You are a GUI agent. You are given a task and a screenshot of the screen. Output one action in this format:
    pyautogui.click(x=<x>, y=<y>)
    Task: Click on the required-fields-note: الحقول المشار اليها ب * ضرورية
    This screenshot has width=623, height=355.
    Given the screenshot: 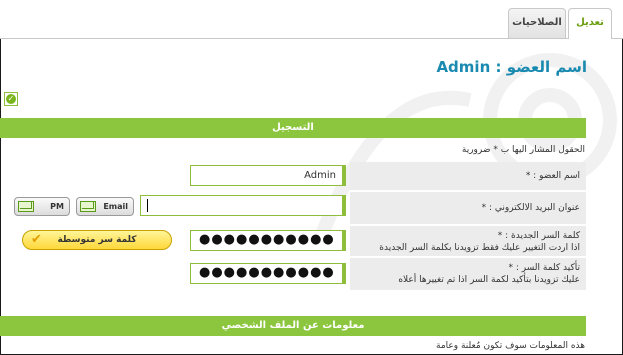 What is the action you would take?
    pyautogui.click(x=523, y=150)
    